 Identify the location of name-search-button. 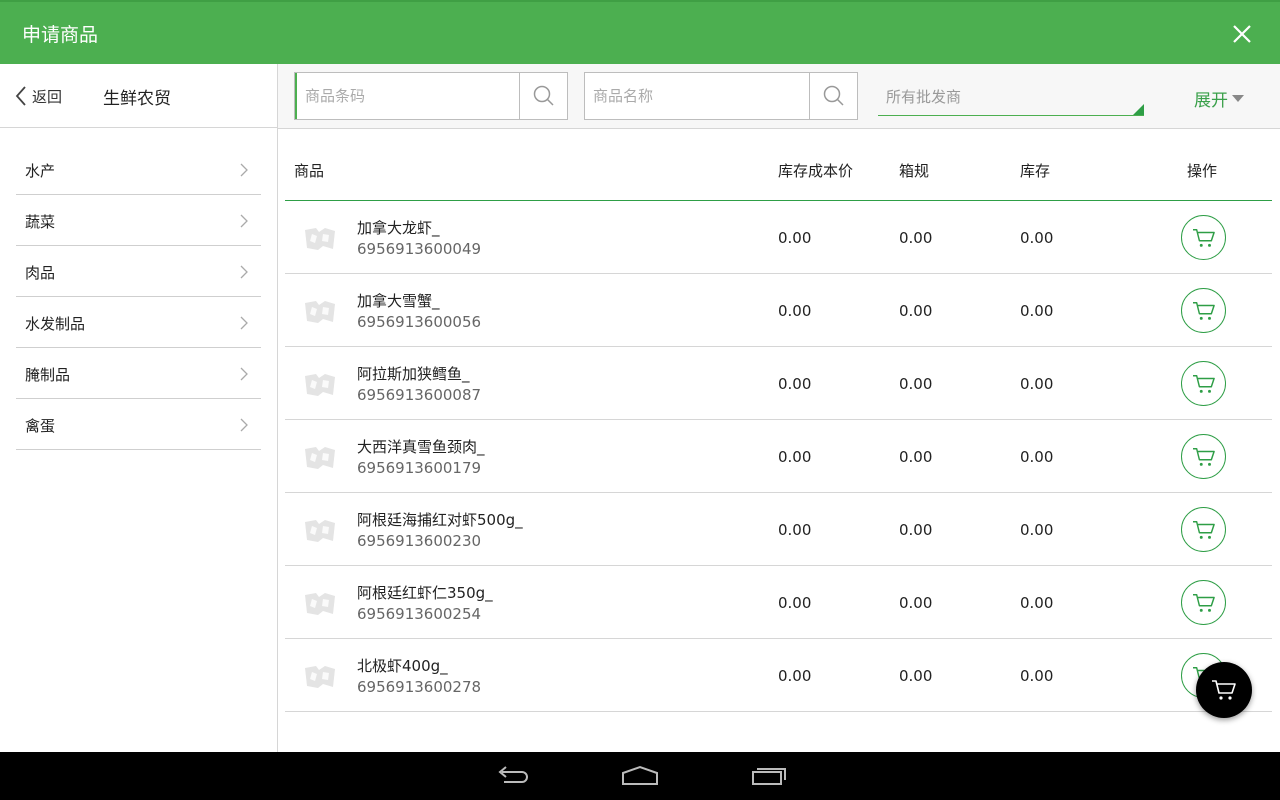
(833, 96).